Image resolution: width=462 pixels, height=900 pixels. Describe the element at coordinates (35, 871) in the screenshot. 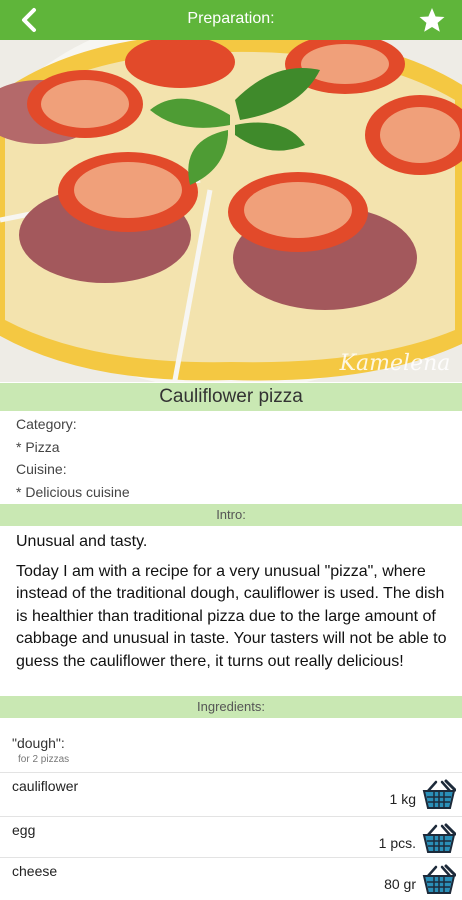

I see `ingredient-name: cheese` at that location.